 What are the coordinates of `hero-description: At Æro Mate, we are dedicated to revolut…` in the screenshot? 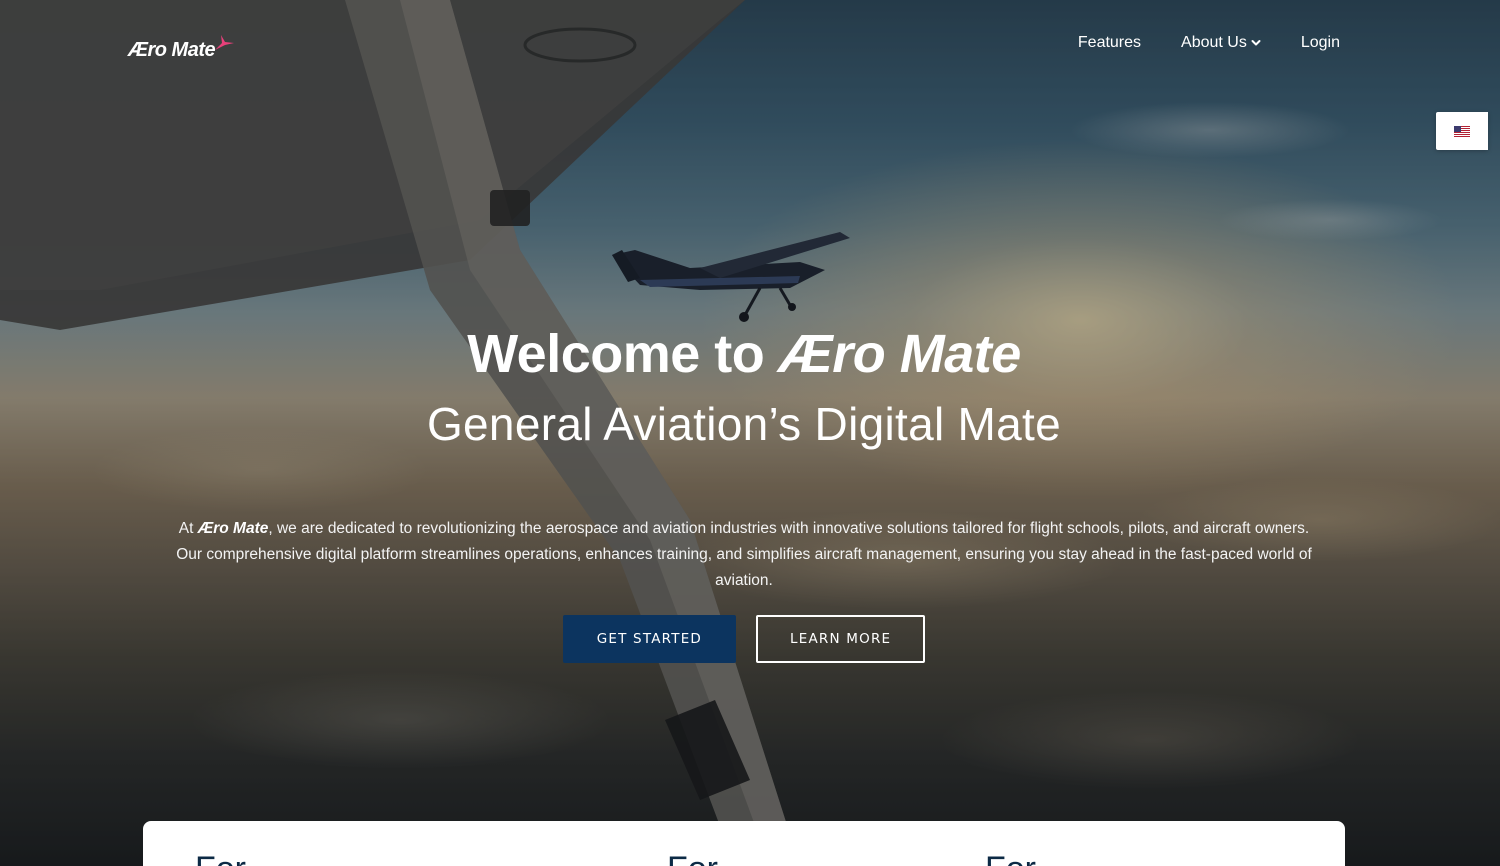 It's located at (744, 555).